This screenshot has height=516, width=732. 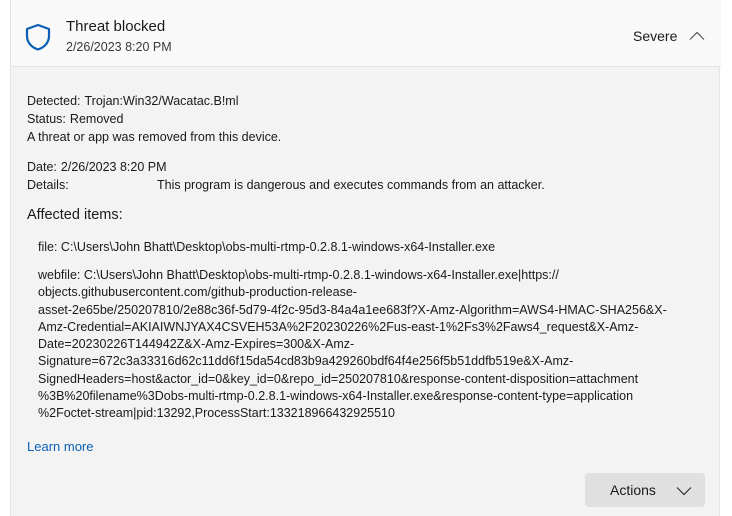 I want to click on date-value: 2/26/2023 8:20 PM, so click(x=113, y=167).